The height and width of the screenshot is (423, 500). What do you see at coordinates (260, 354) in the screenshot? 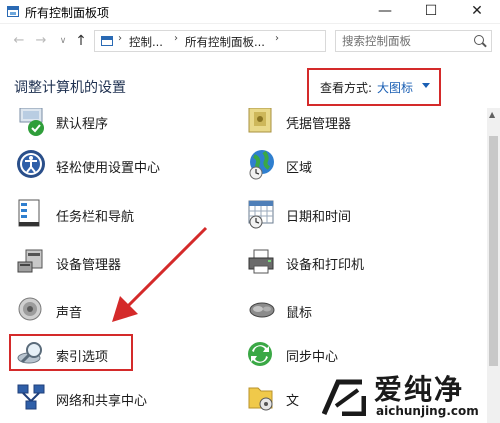
I see `sync-center-icon` at bounding box center [260, 354].